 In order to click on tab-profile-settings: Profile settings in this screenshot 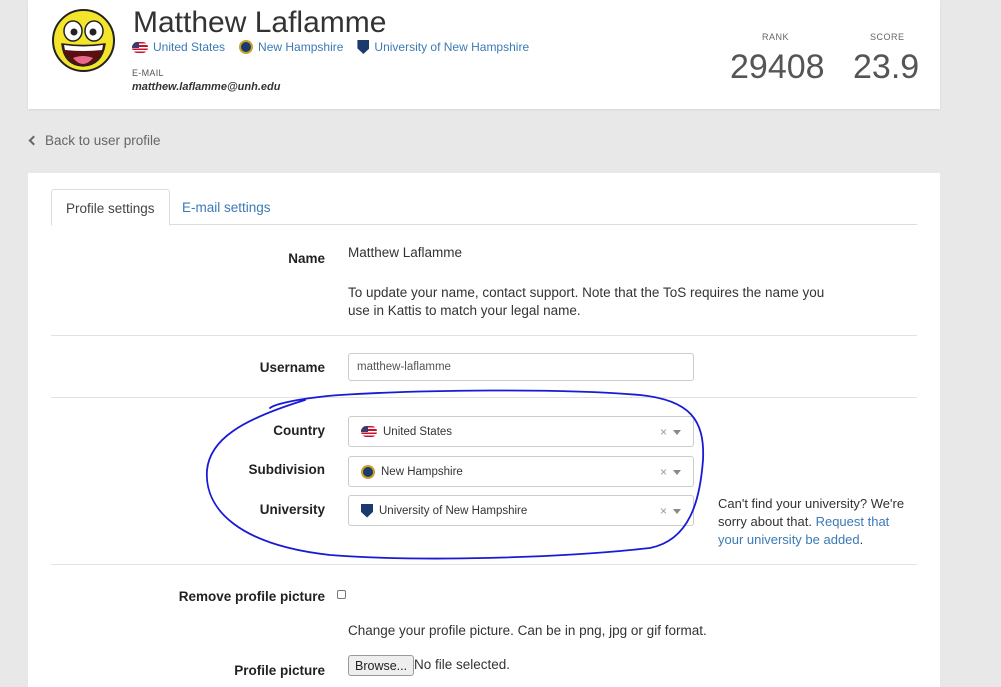, I will do `click(110, 207)`.